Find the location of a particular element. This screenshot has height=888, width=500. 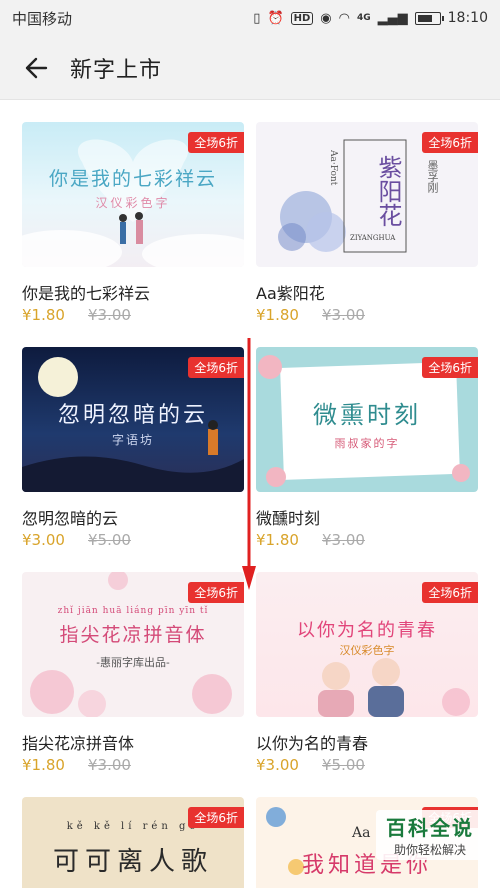

font-name: 忽明忽暗的云 is located at coordinates (70, 518).